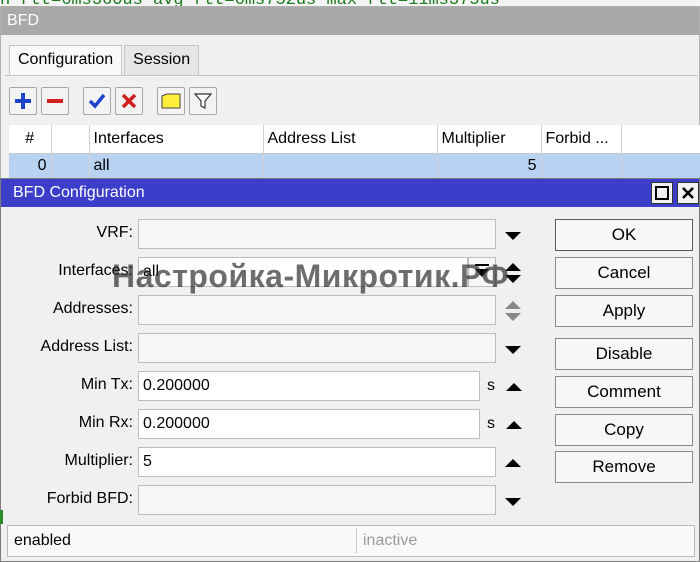  I want to click on cell-multiplier: 5, so click(489, 166).